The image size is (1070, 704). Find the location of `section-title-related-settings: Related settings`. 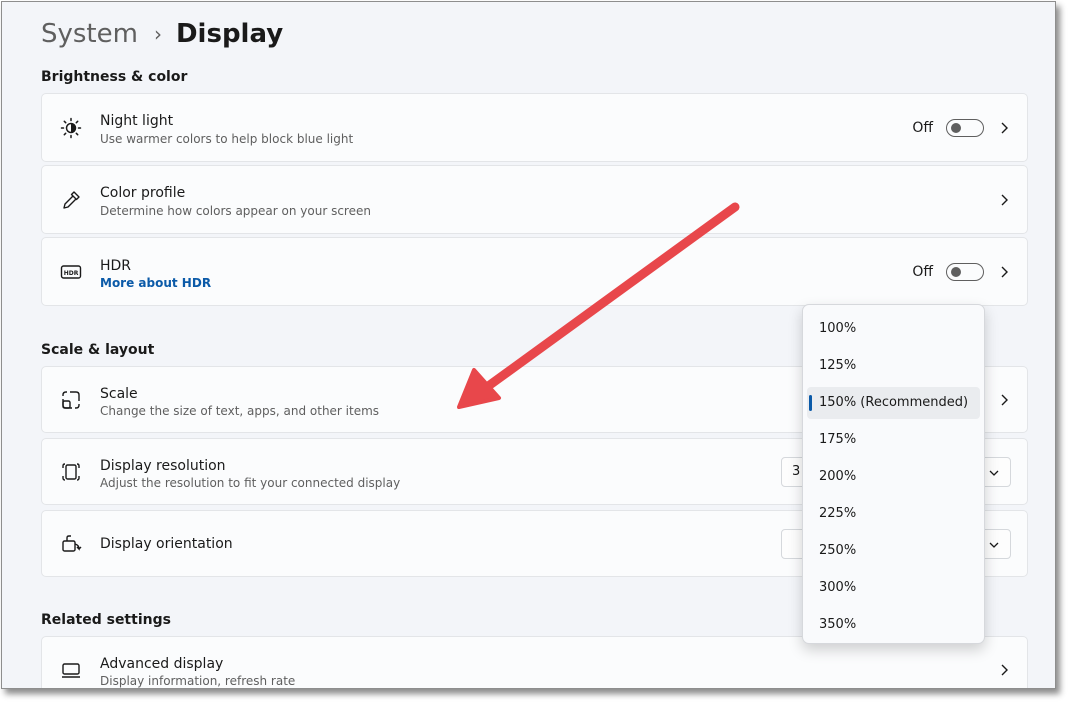

section-title-related-settings: Related settings is located at coordinates (106, 620).